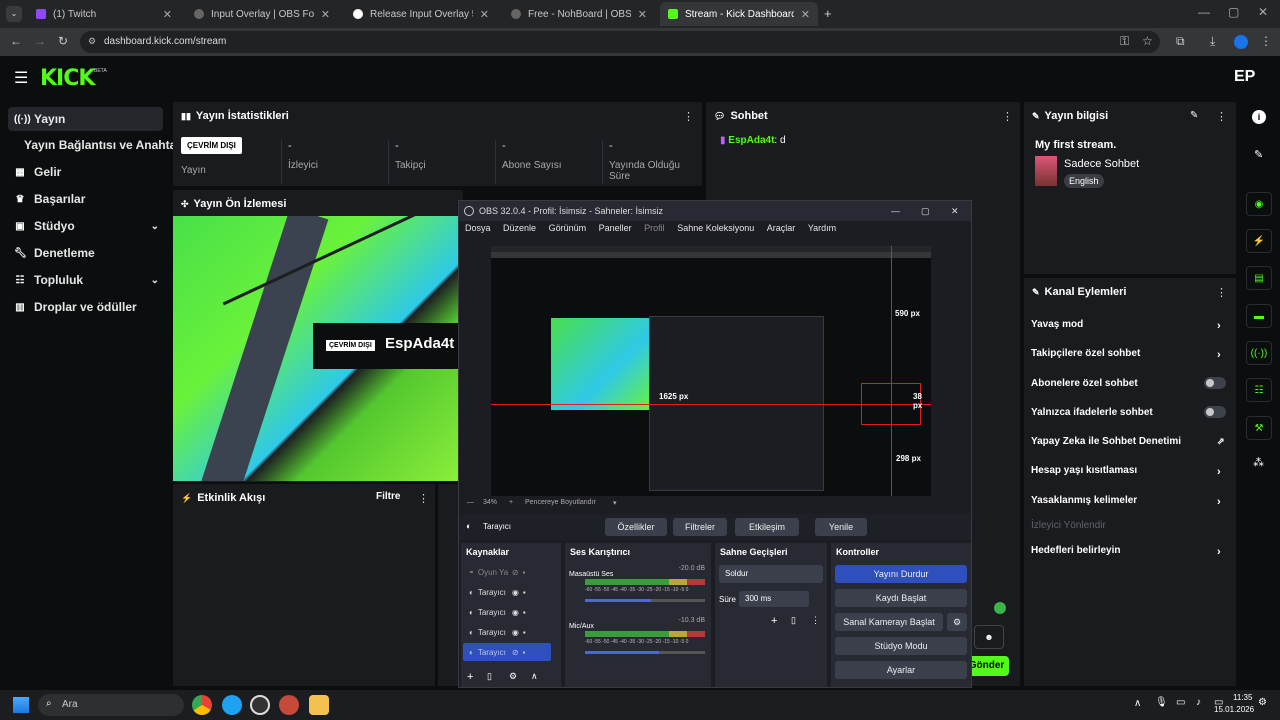 This screenshot has width=1280, height=720. What do you see at coordinates (568, 228) in the screenshot?
I see `menu-view: Görünüm` at bounding box center [568, 228].